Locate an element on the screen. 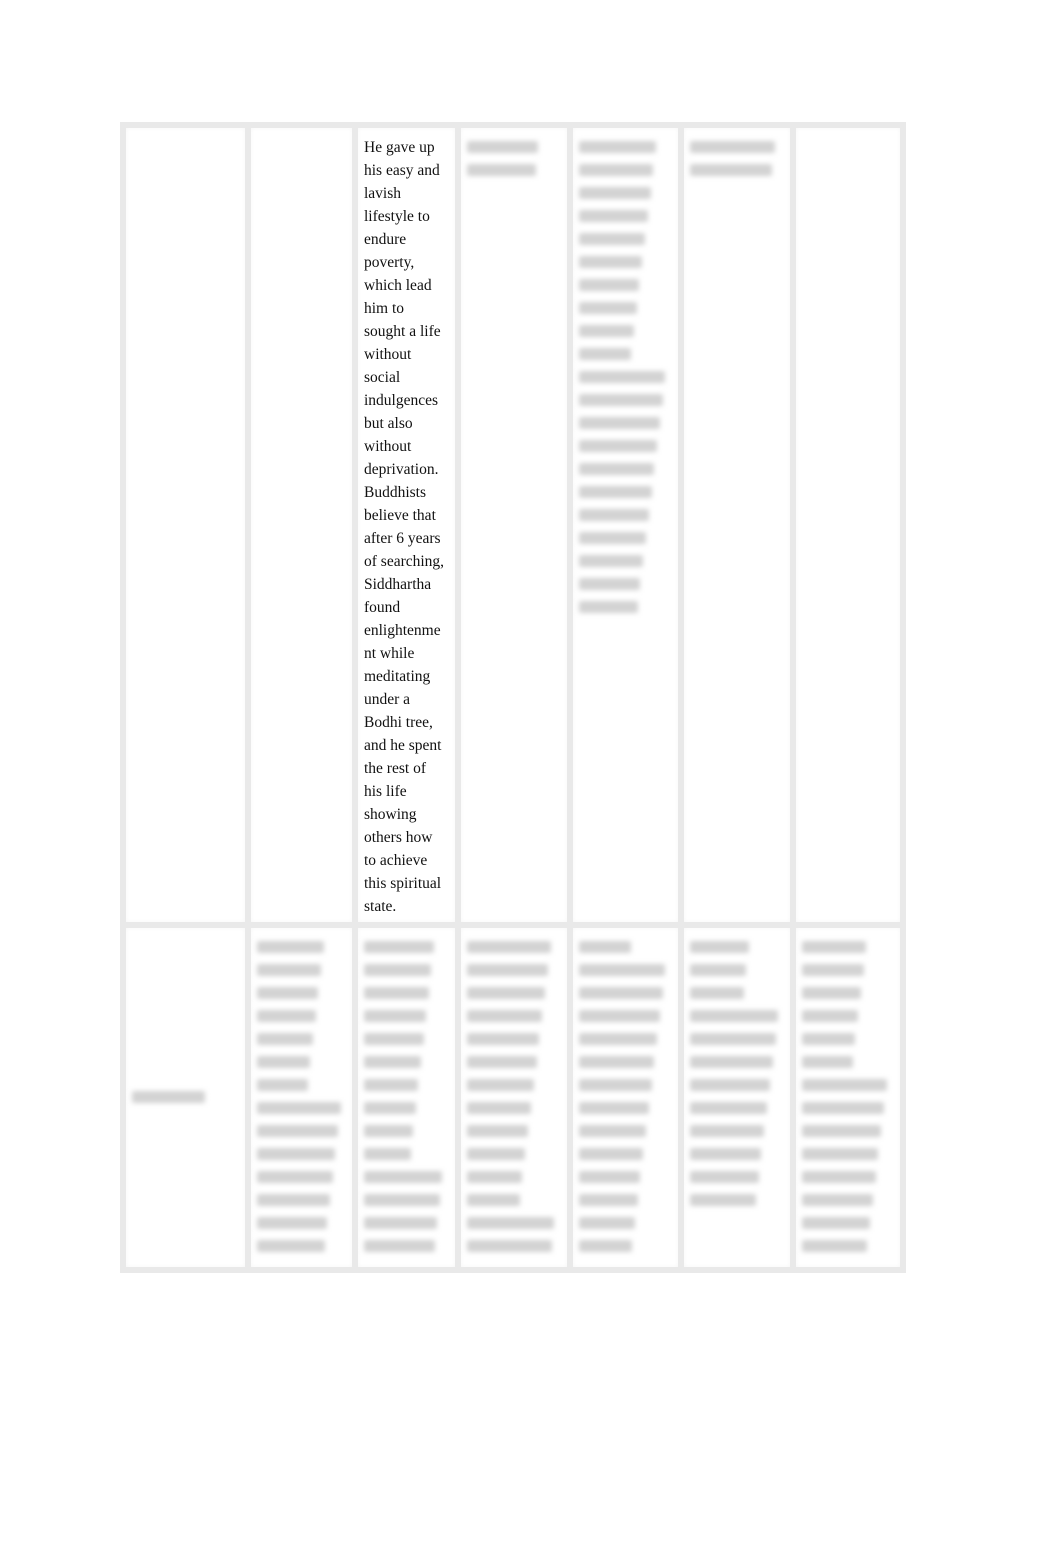  table-cell-r1c4 is located at coordinates (514, 525).